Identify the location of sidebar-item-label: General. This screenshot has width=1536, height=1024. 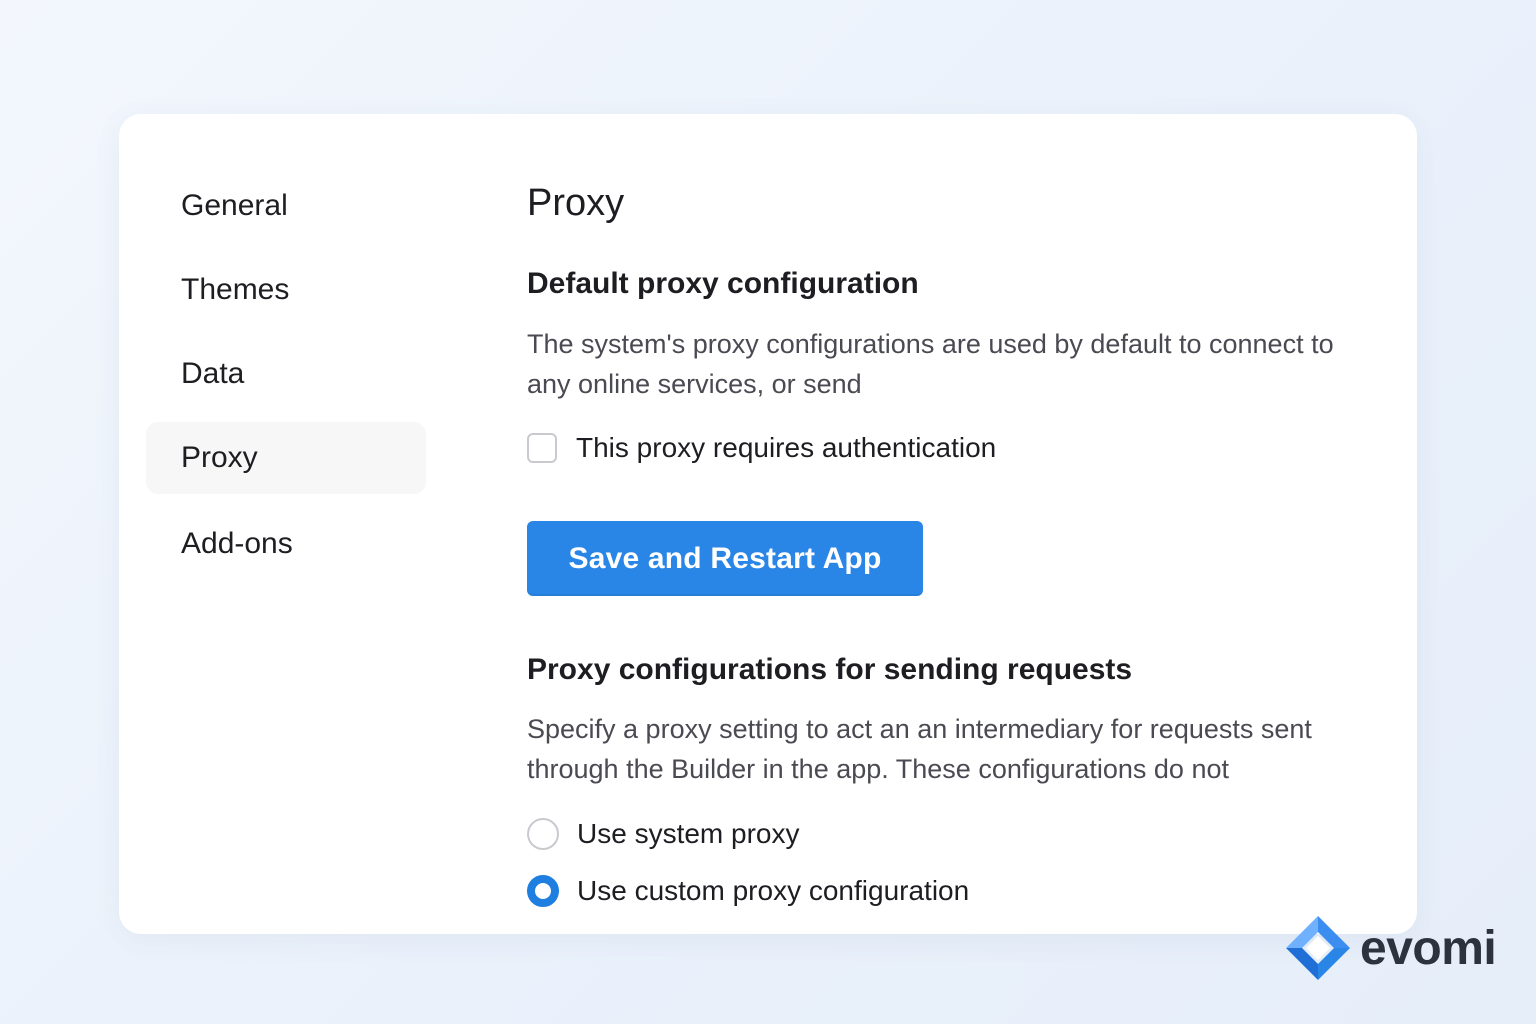
(234, 205).